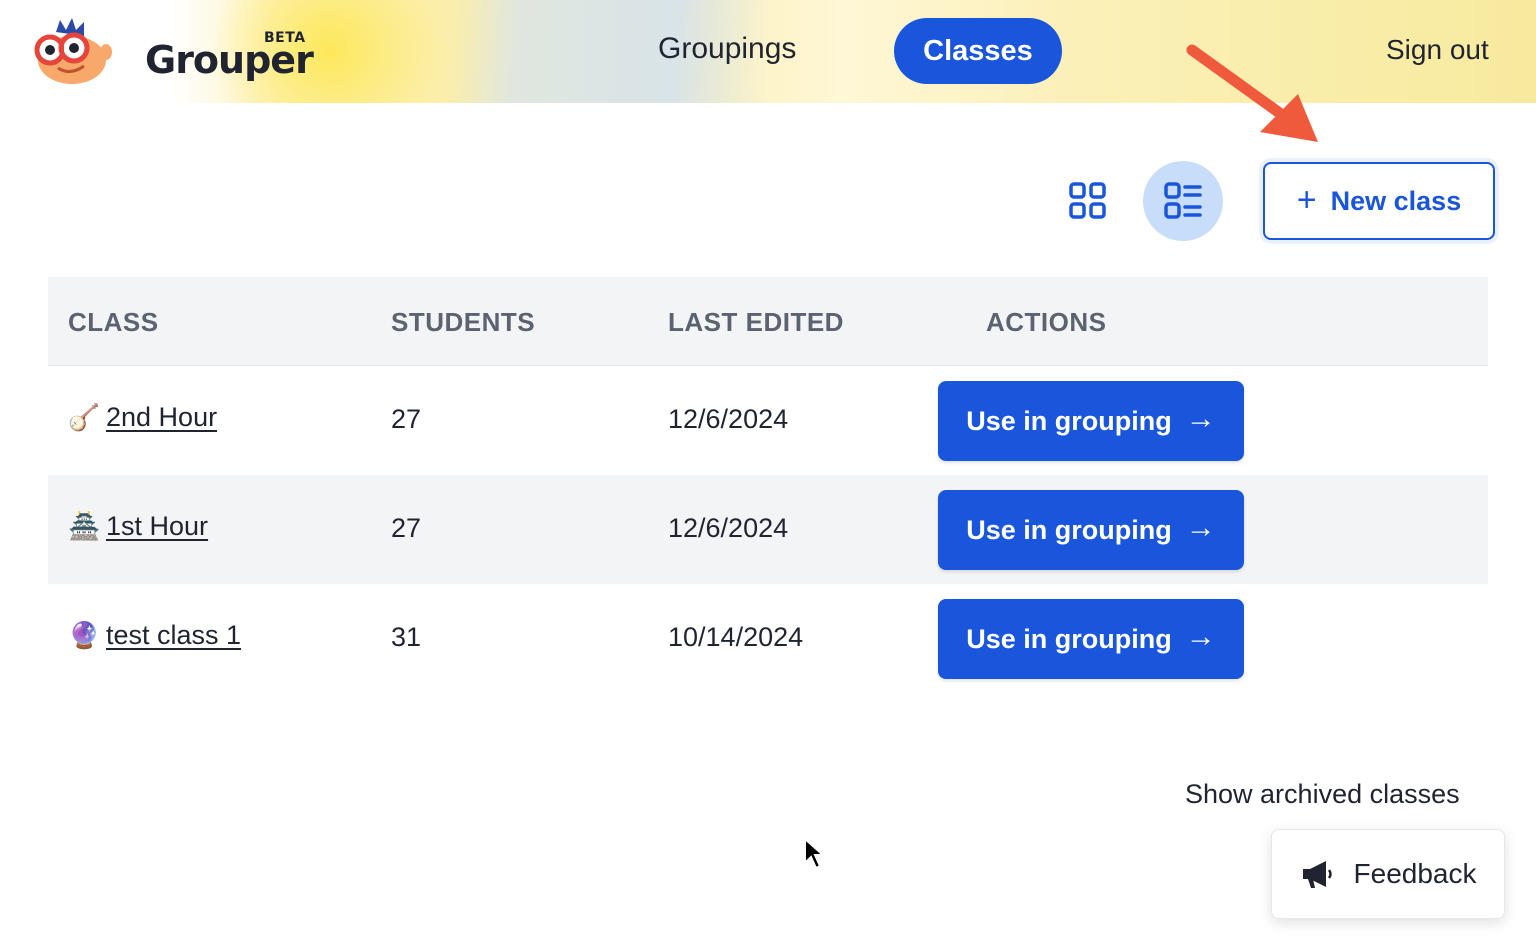 This screenshot has height=951, width=1536. What do you see at coordinates (814, 853) in the screenshot?
I see `mouse-cursor-icon` at bounding box center [814, 853].